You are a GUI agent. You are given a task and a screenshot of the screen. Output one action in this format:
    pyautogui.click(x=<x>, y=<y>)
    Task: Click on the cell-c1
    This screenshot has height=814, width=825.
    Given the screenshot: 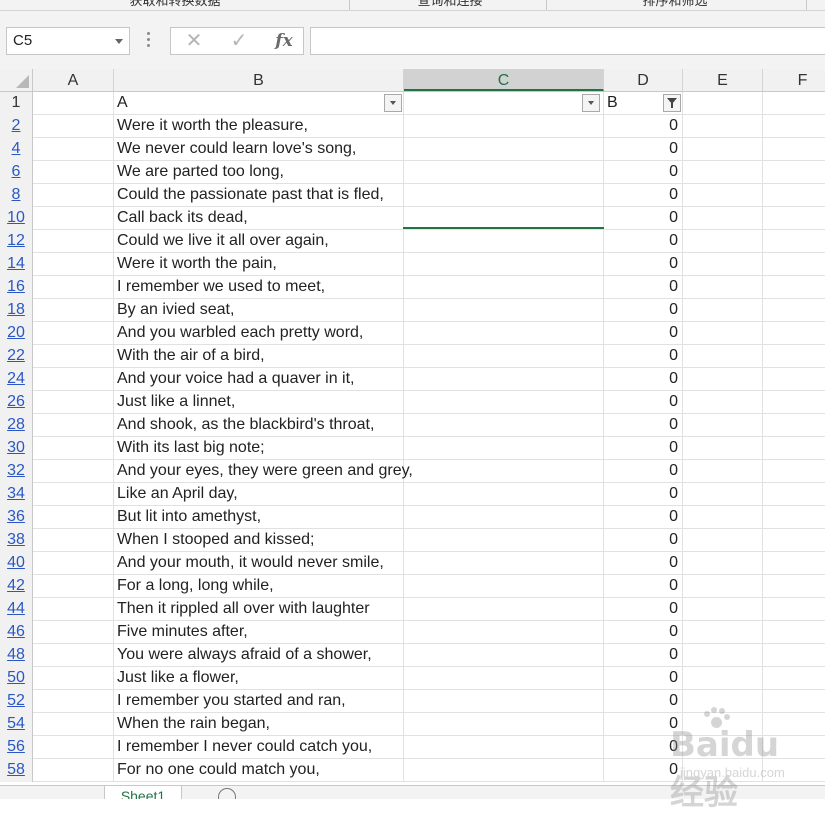 What is the action you would take?
    pyautogui.click(x=504, y=103)
    